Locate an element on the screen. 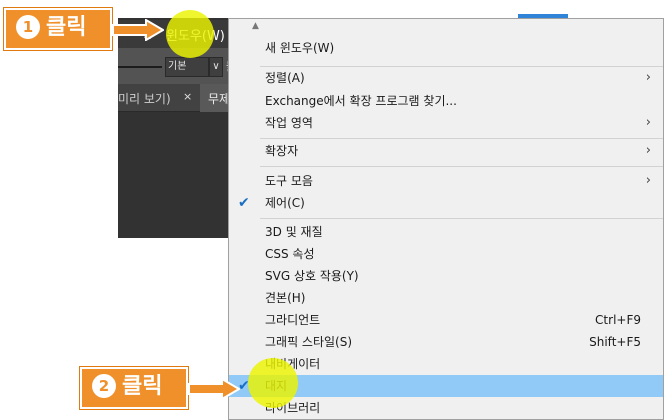 The height and width of the screenshot is (420, 665). menu-item-css-properties: CSS 속성 is located at coordinates (446, 254).